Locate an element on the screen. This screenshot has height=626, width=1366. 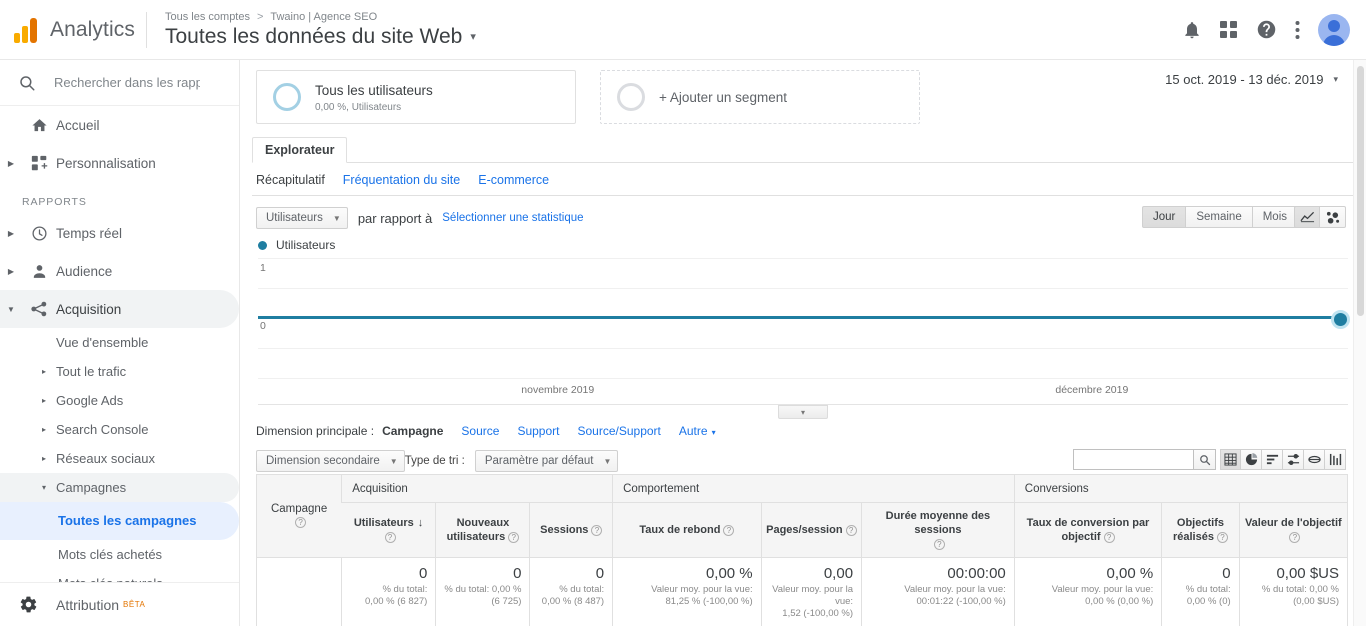
clock-icon is located at coordinates (39, 233).